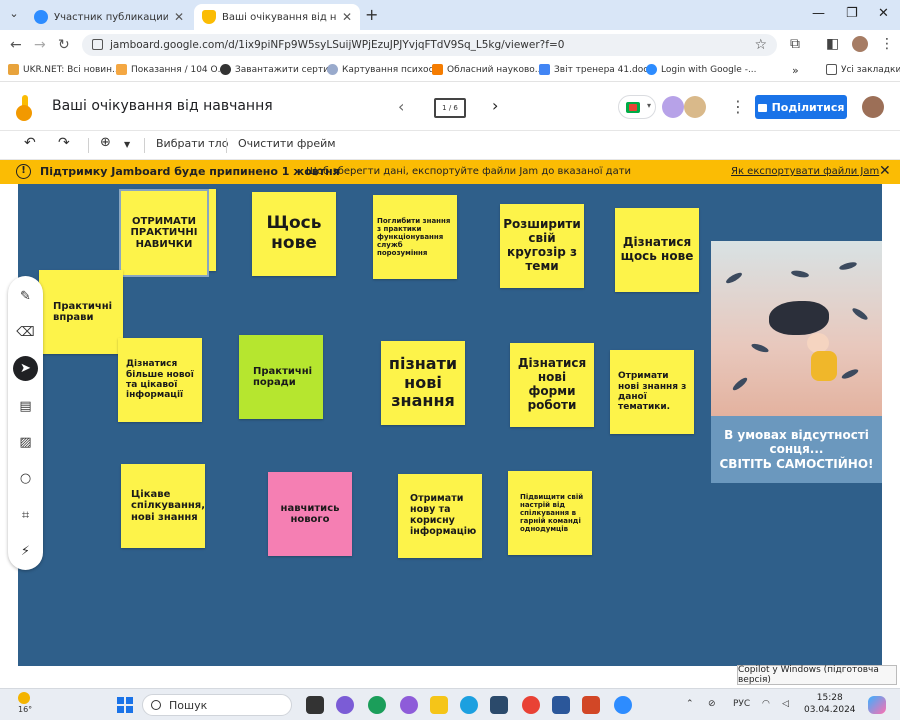 The height and width of the screenshot is (720, 900). What do you see at coordinates (766, 704) in the screenshot?
I see `wifi-icon: ◠` at bounding box center [766, 704].